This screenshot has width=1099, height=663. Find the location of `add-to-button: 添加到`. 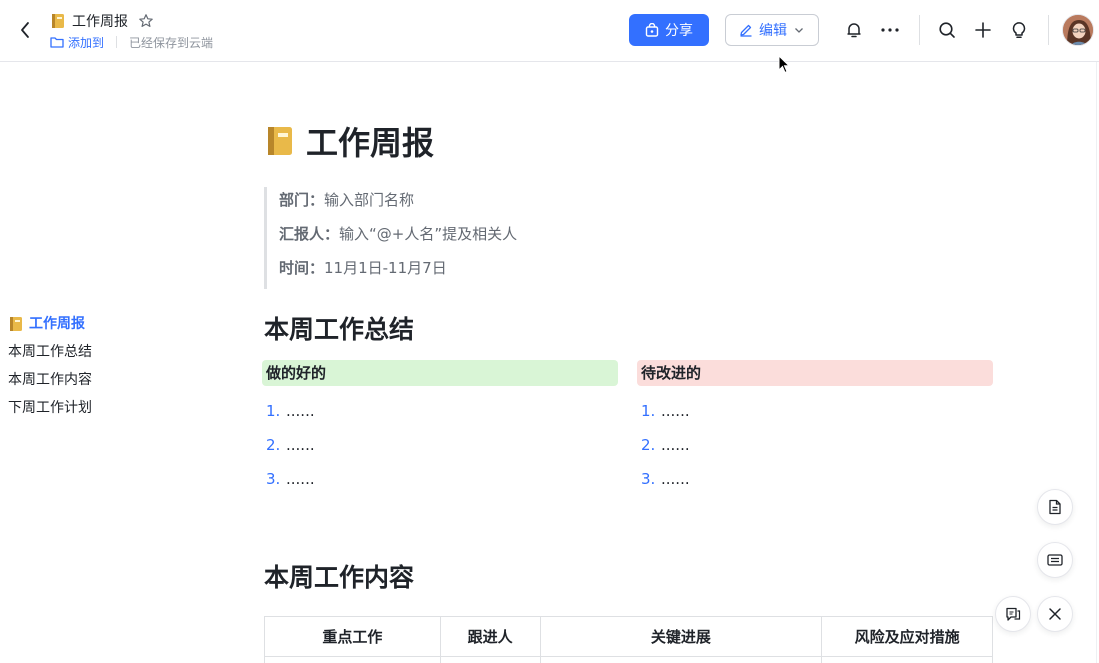

add-to-button: 添加到 is located at coordinates (77, 42).